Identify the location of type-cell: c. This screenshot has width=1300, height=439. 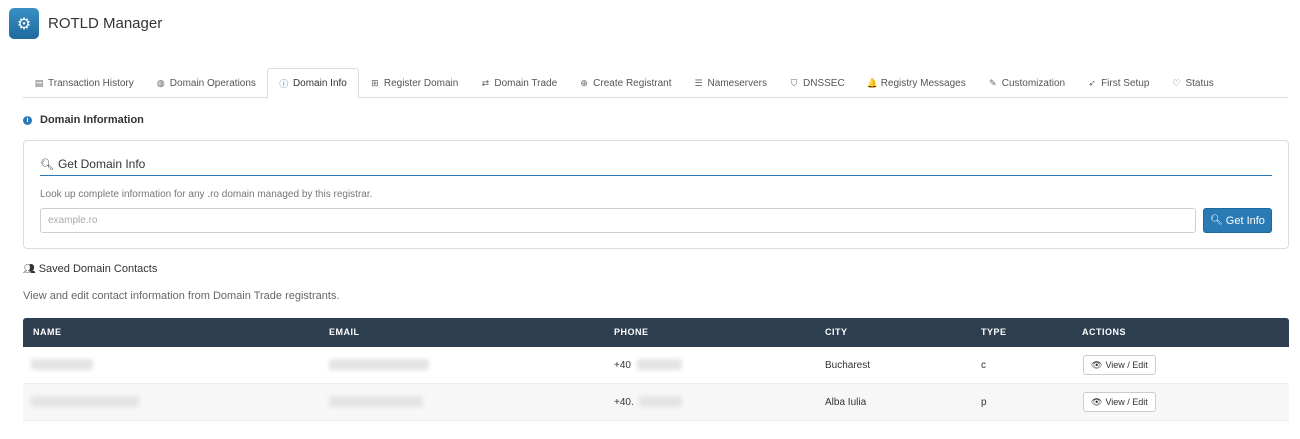
(983, 365).